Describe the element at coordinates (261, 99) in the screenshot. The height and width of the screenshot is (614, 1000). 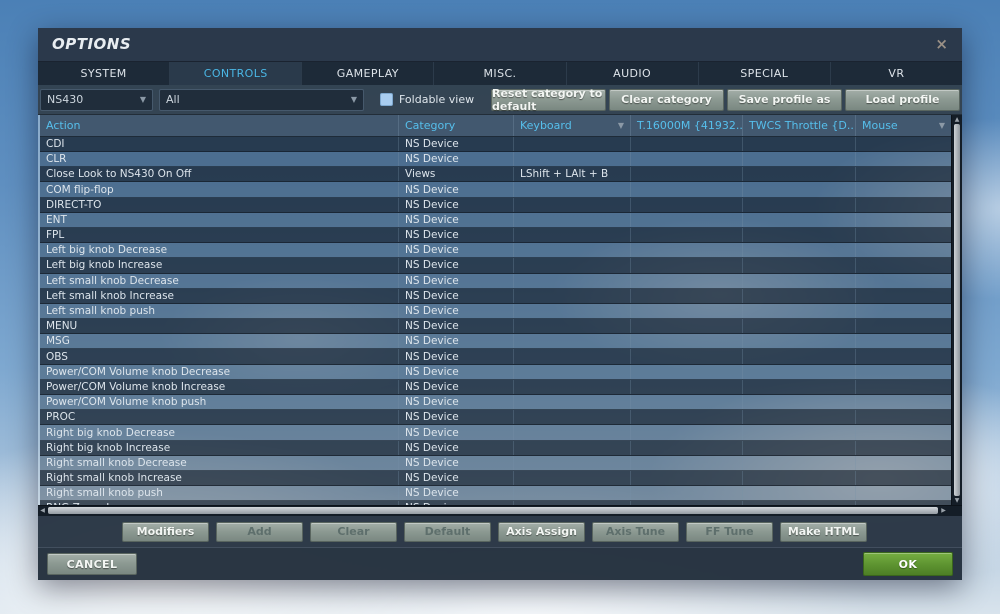
I see `category-select: All ▼` at that location.